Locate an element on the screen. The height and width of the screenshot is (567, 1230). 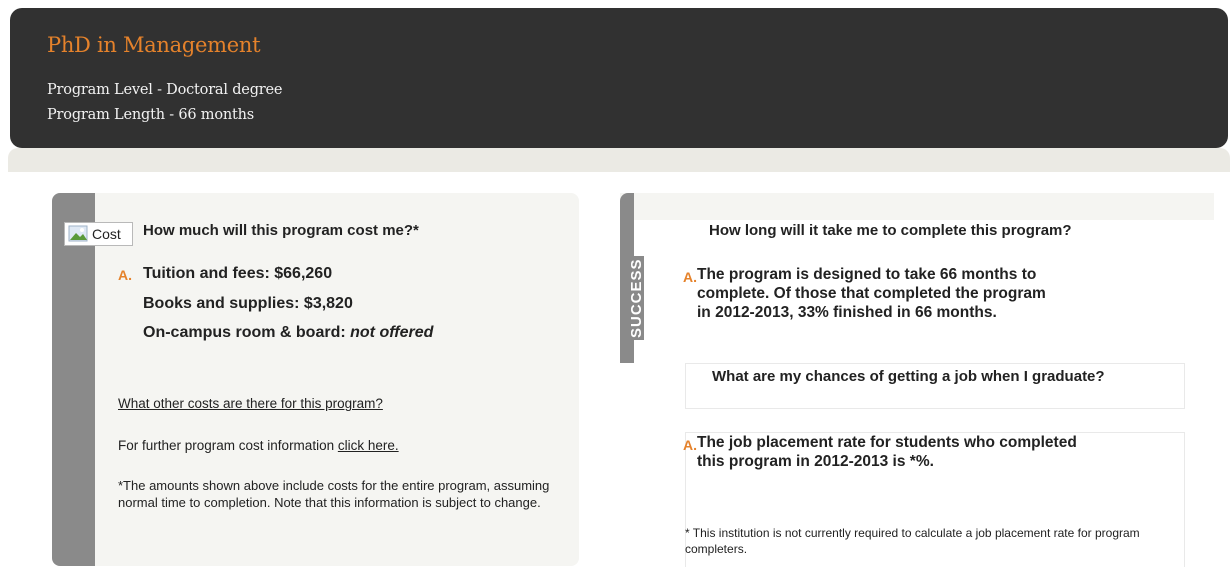
room-board-value: not offered is located at coordinates (392, 332).